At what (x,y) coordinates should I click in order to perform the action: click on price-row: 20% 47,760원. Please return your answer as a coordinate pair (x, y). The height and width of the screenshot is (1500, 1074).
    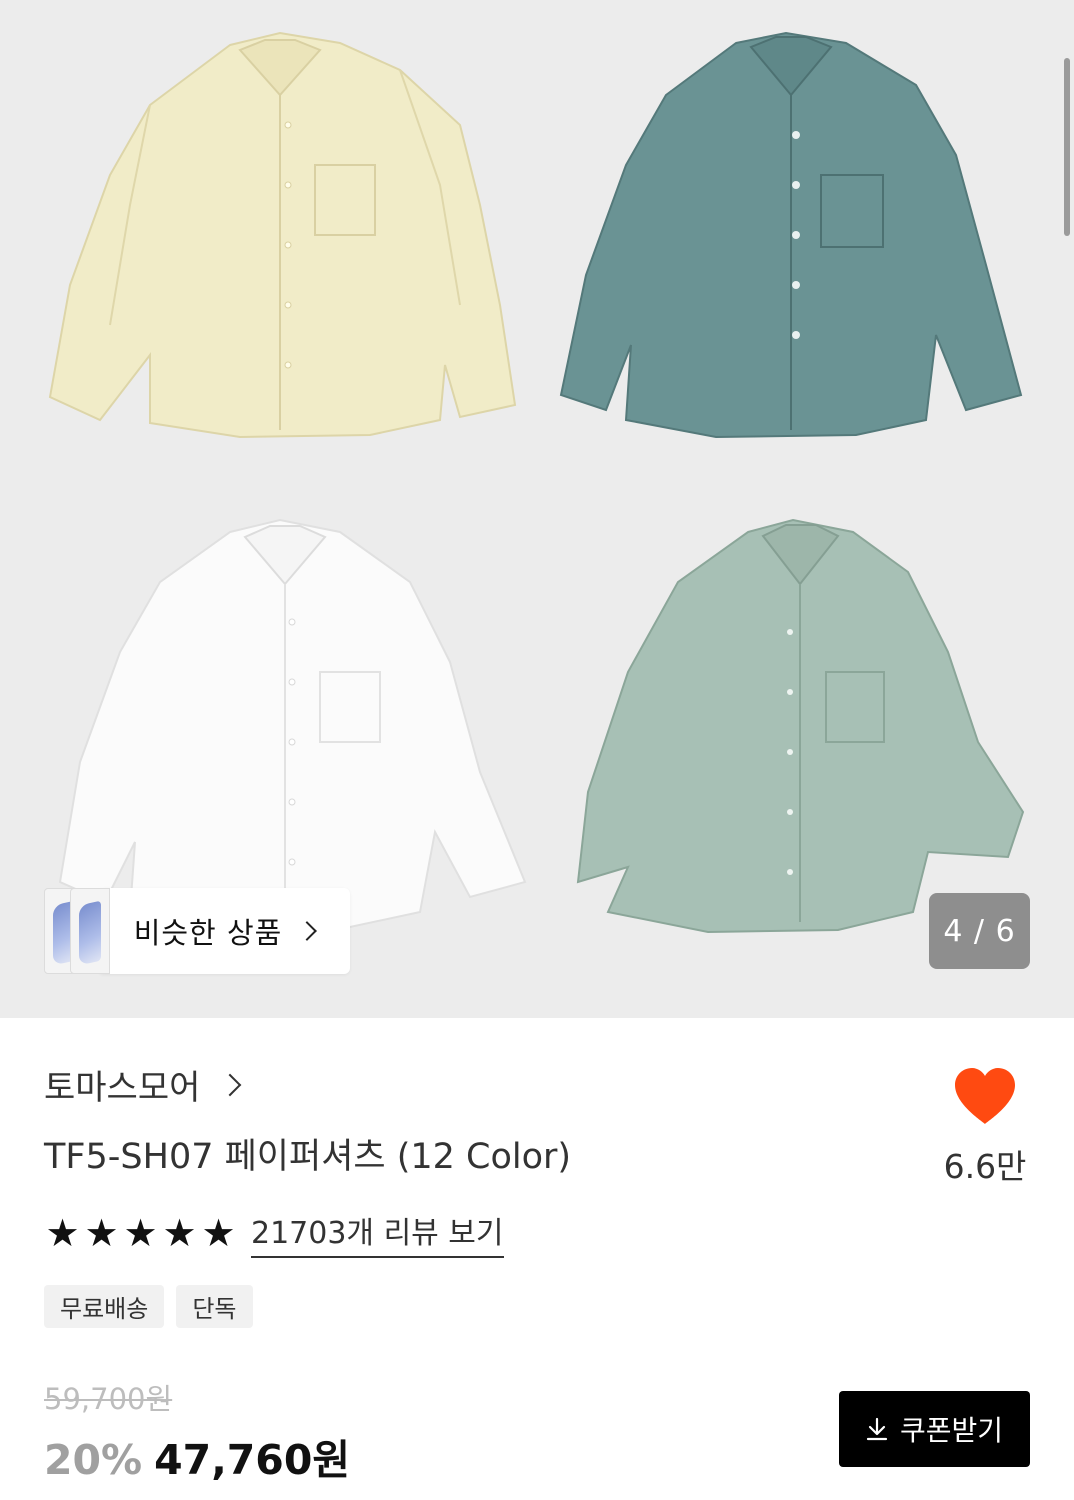
    Looking at the image, I should click on (197, 1456).